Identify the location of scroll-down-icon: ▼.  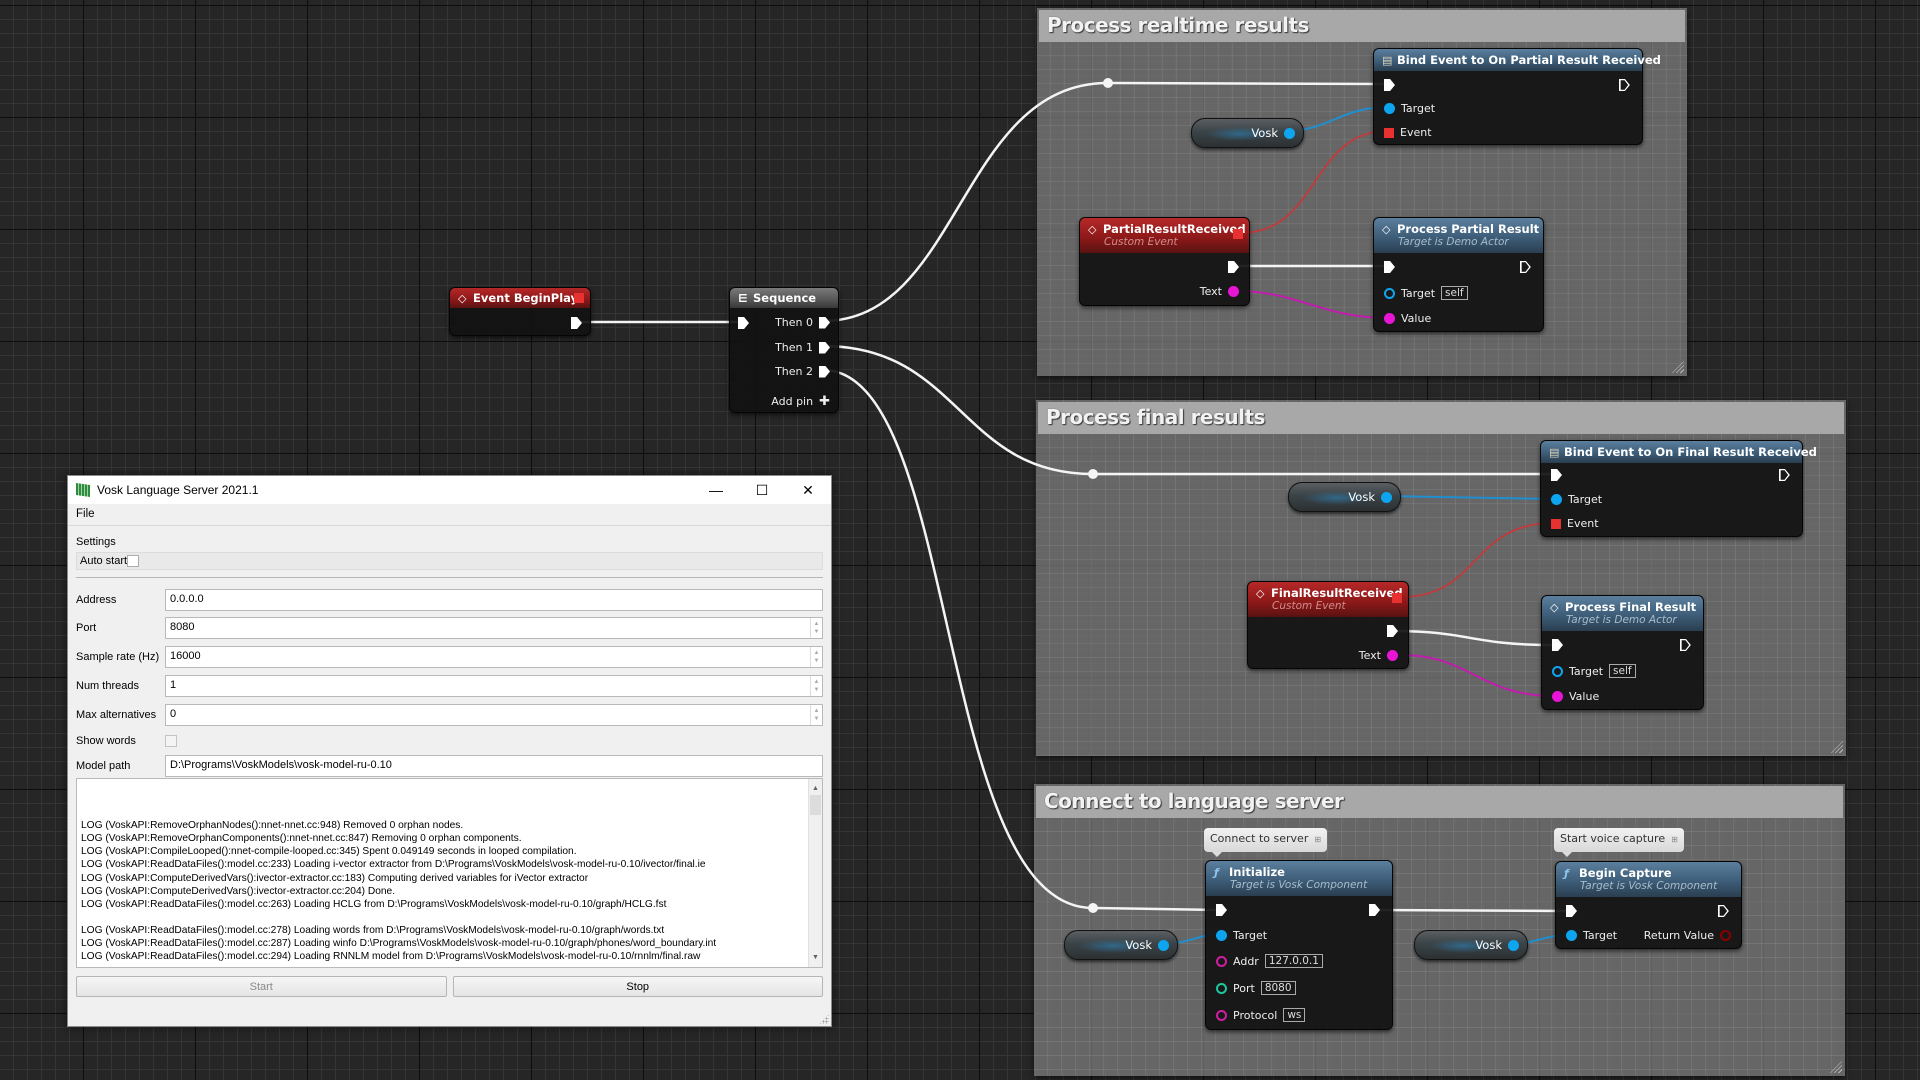
(815, 957).